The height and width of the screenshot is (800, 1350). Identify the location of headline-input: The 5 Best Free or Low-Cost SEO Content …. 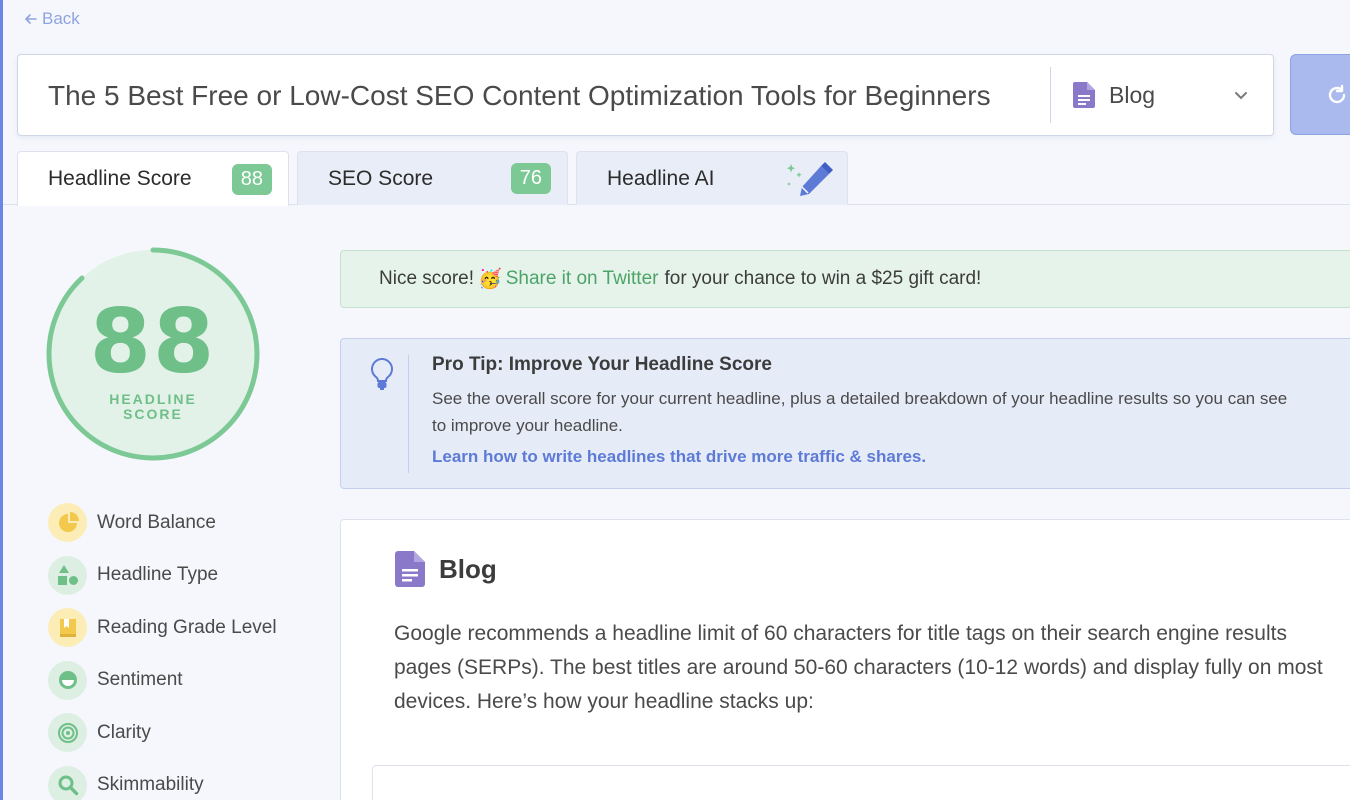
(519, 95).